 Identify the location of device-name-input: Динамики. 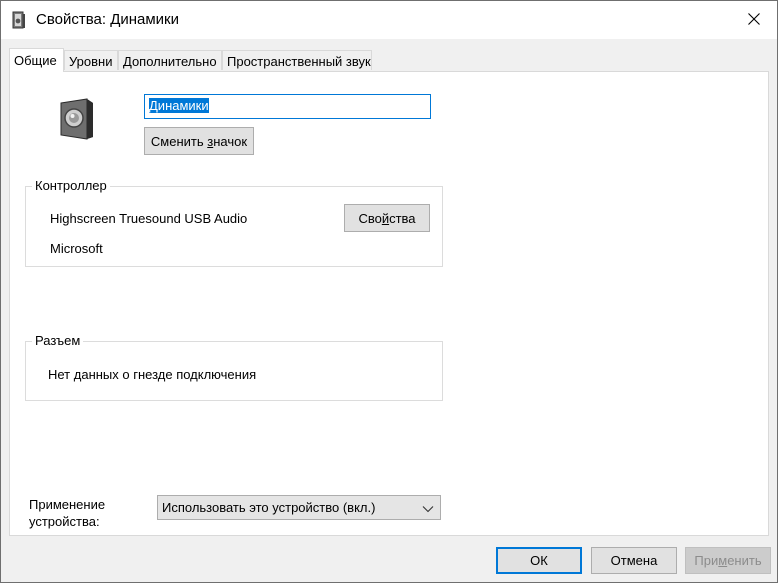
(287, 106).